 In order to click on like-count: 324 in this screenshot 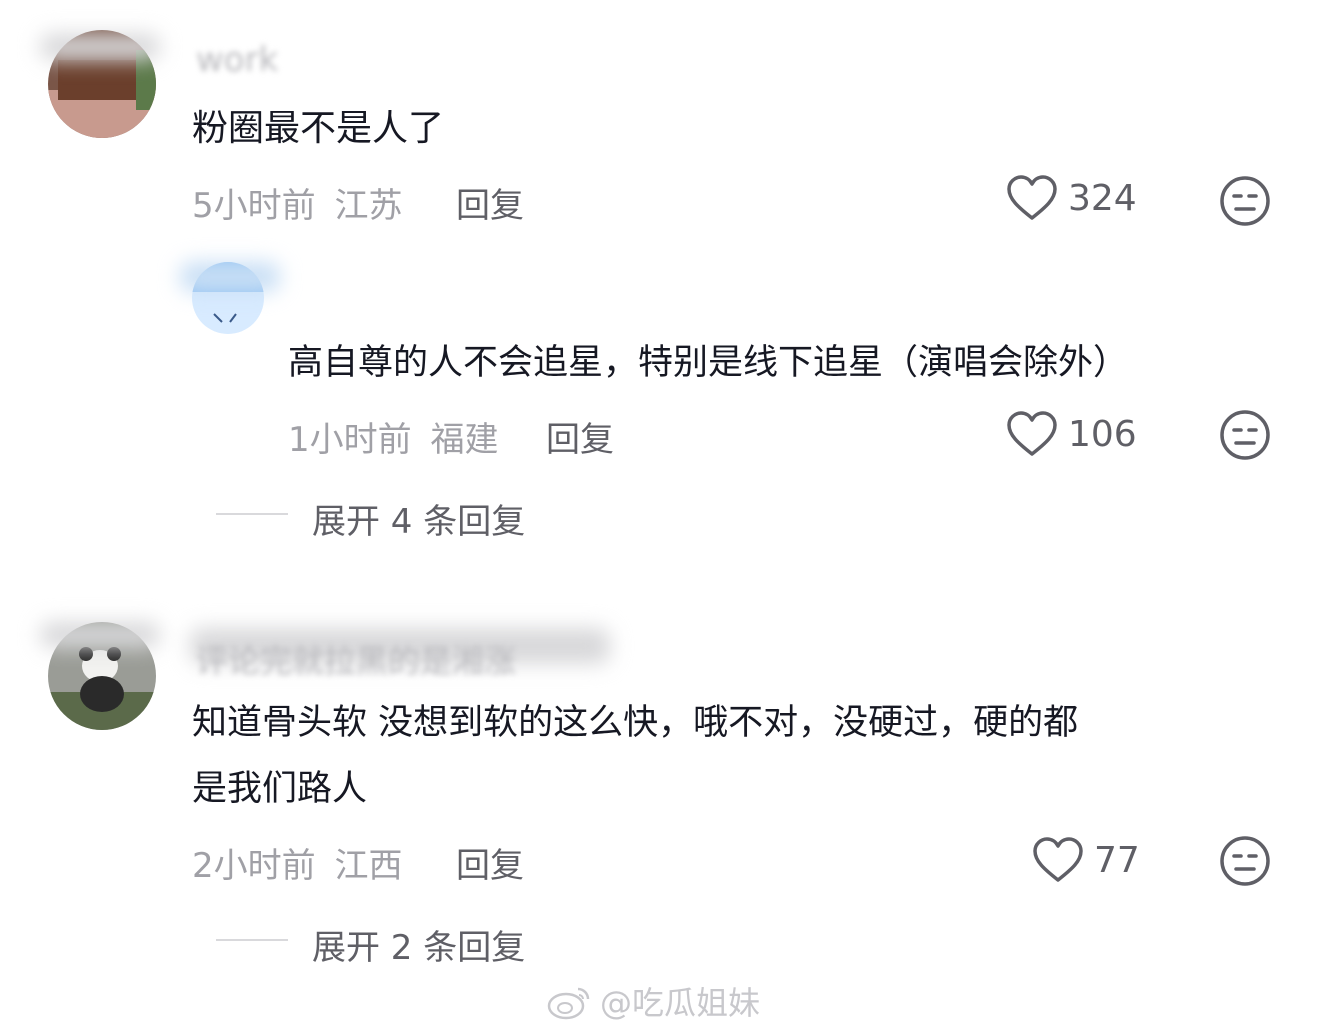, I will do `click(1102, 198)`.